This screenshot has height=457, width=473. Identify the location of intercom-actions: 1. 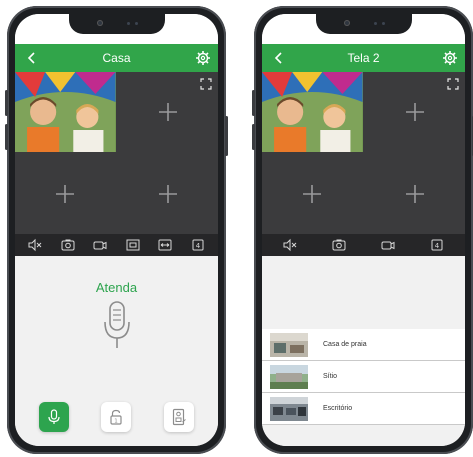
(116, 417).